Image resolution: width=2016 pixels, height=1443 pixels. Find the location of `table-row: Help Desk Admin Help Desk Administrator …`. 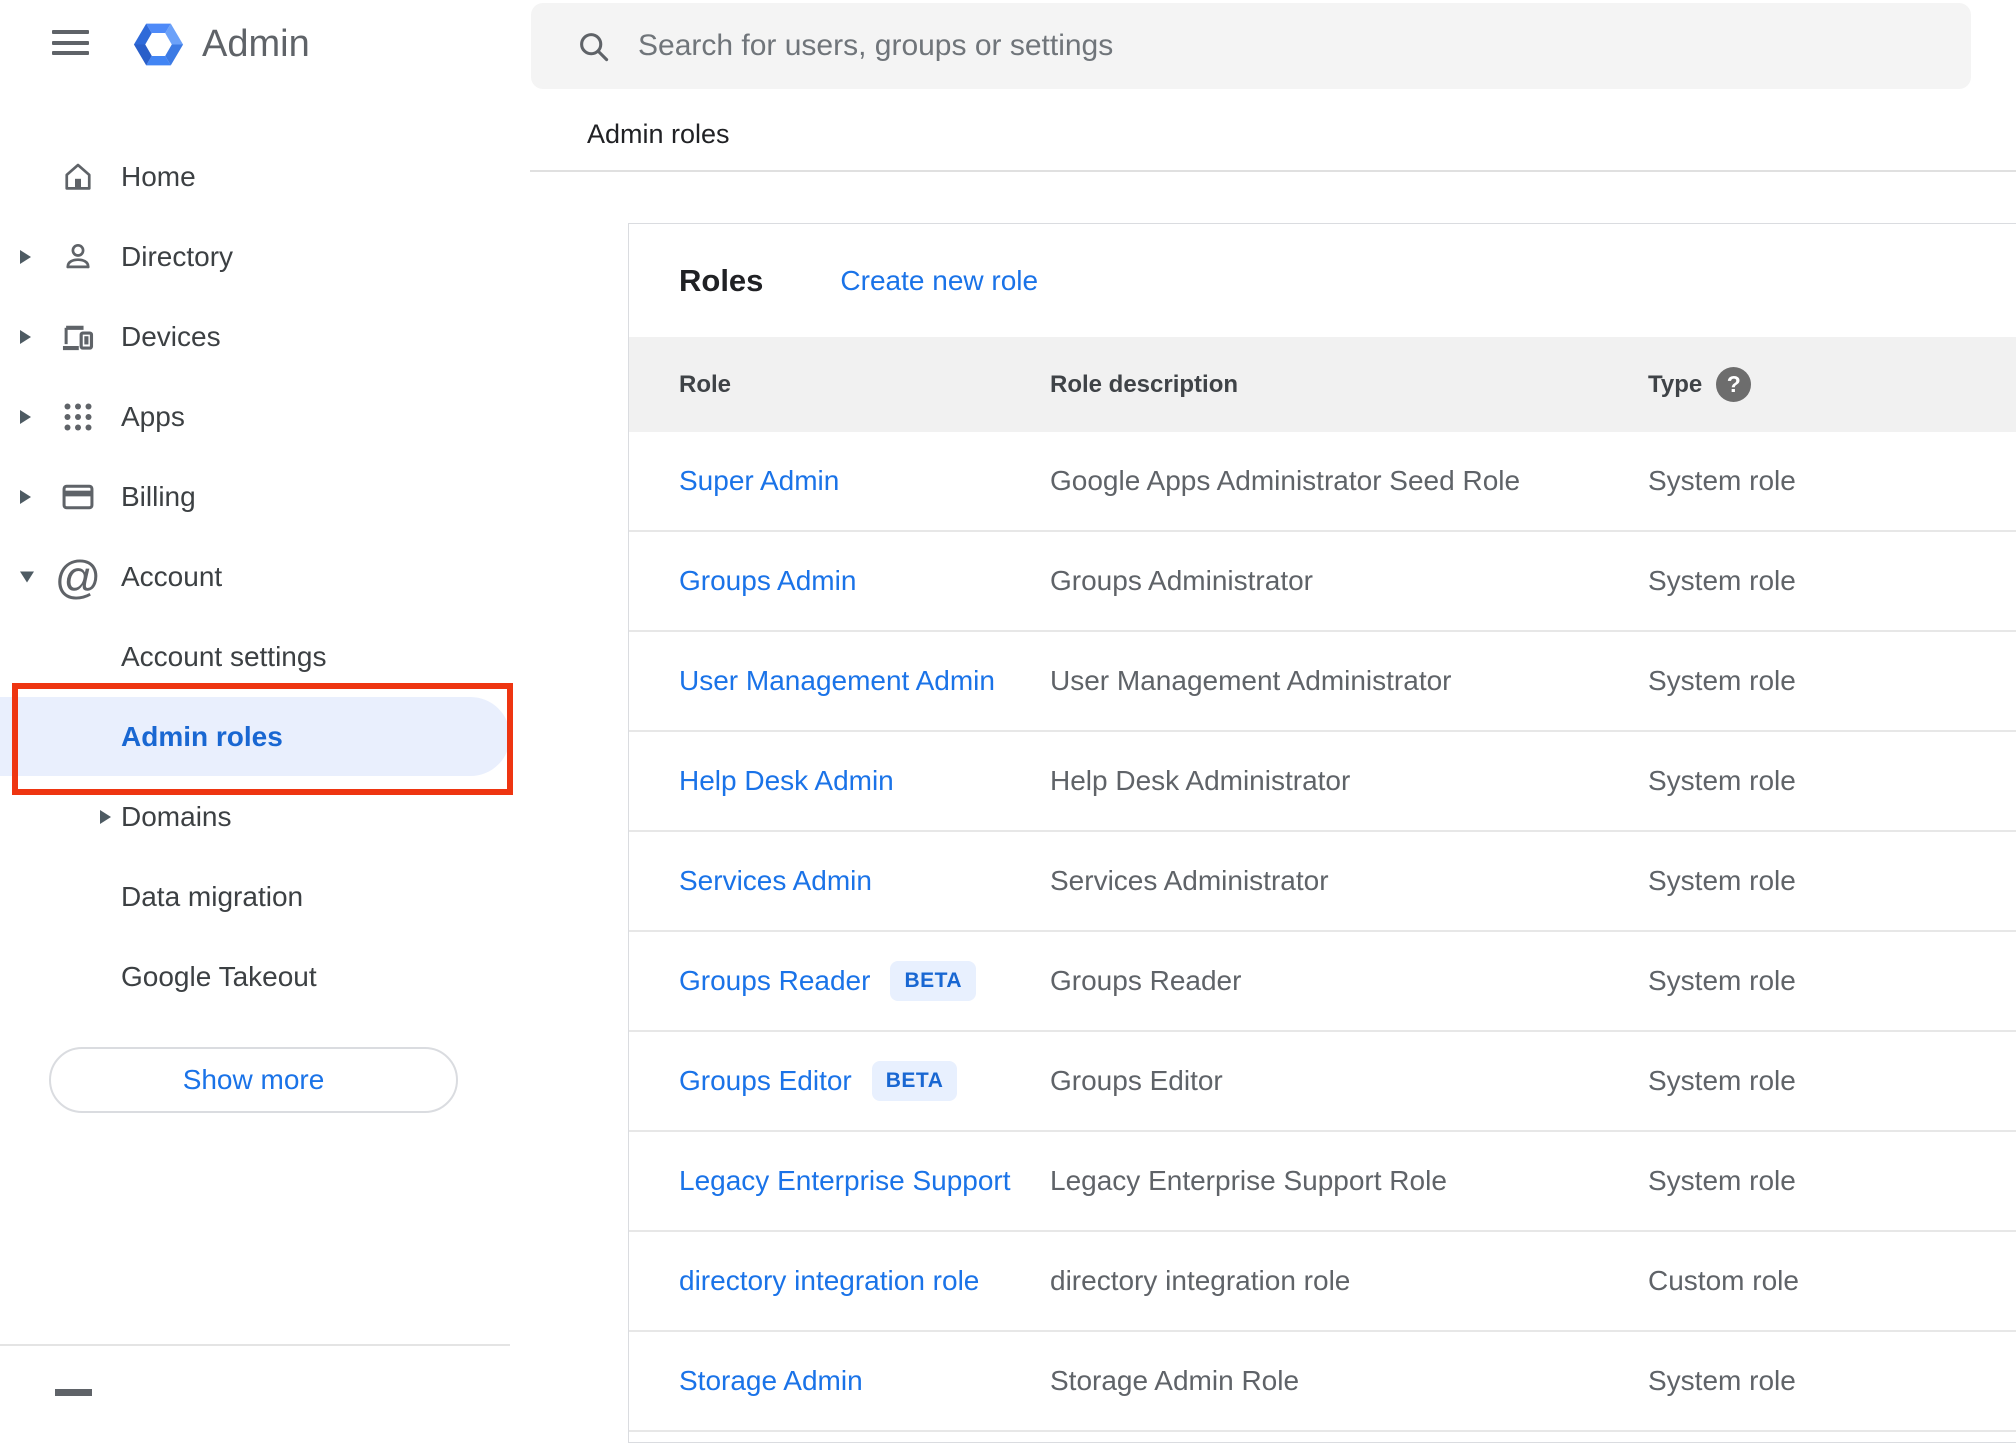

table-row: Help Desk Admin Help Desk Administrator … is located at coordinates (1322, 782).